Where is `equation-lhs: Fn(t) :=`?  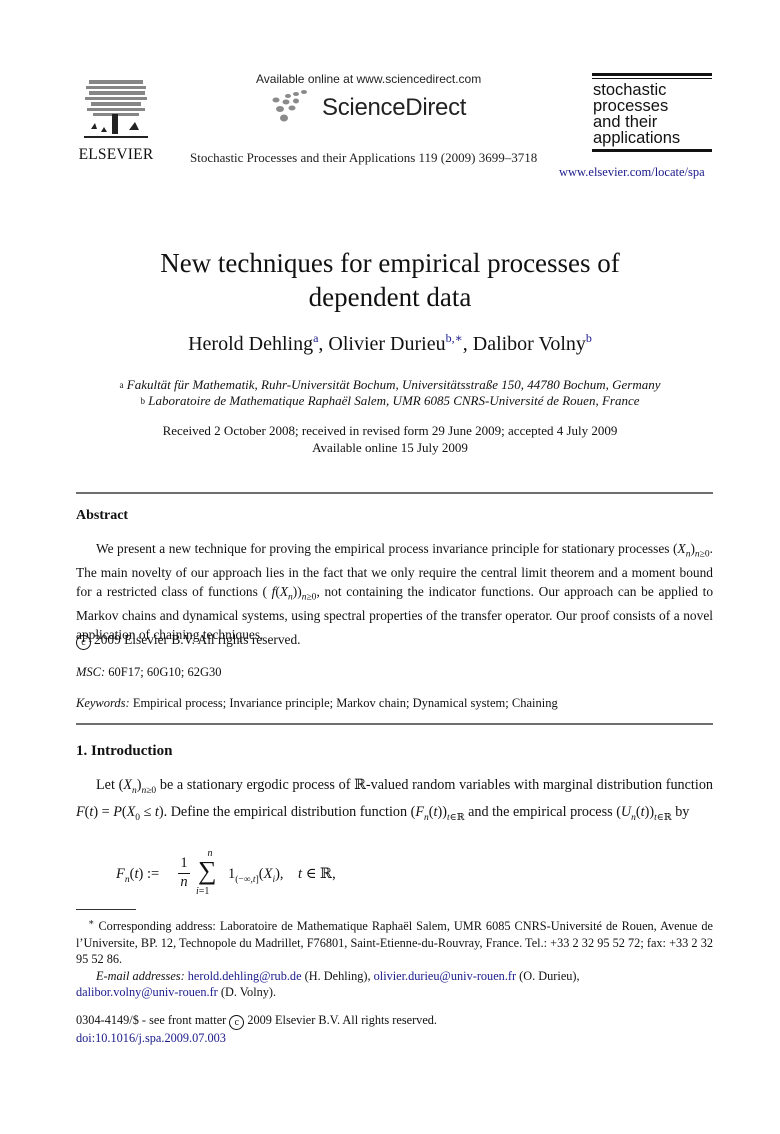
equation-lhs: Fn(t) := is located at coordinates (138, 875).